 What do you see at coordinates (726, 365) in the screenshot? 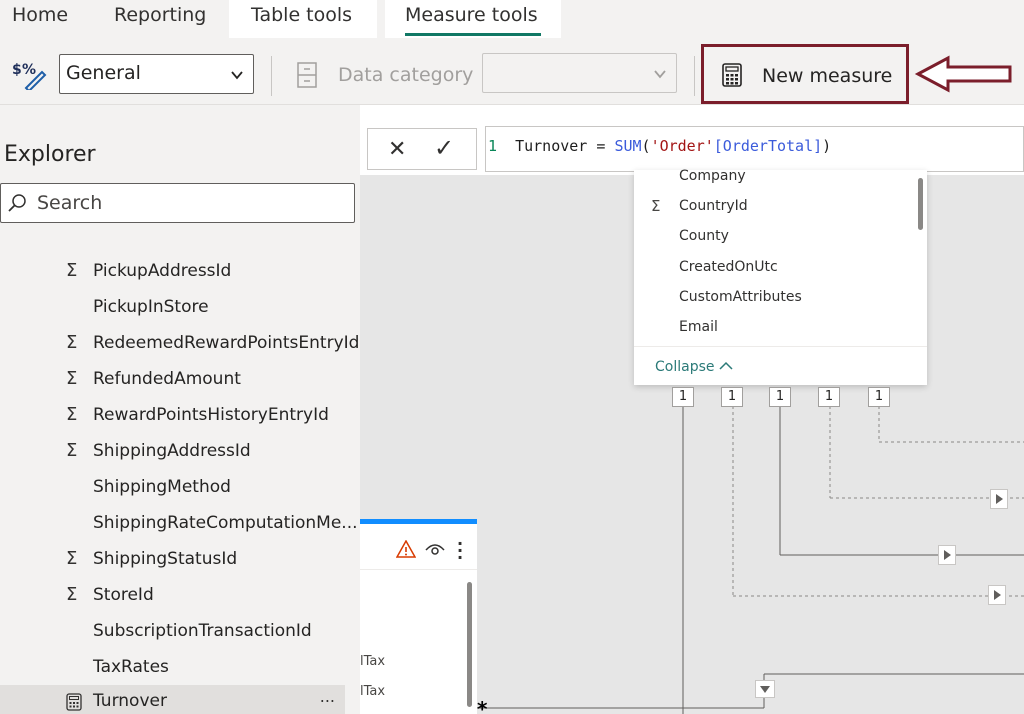
I see `chevron-up-icon` at bounding box center [726, 365].